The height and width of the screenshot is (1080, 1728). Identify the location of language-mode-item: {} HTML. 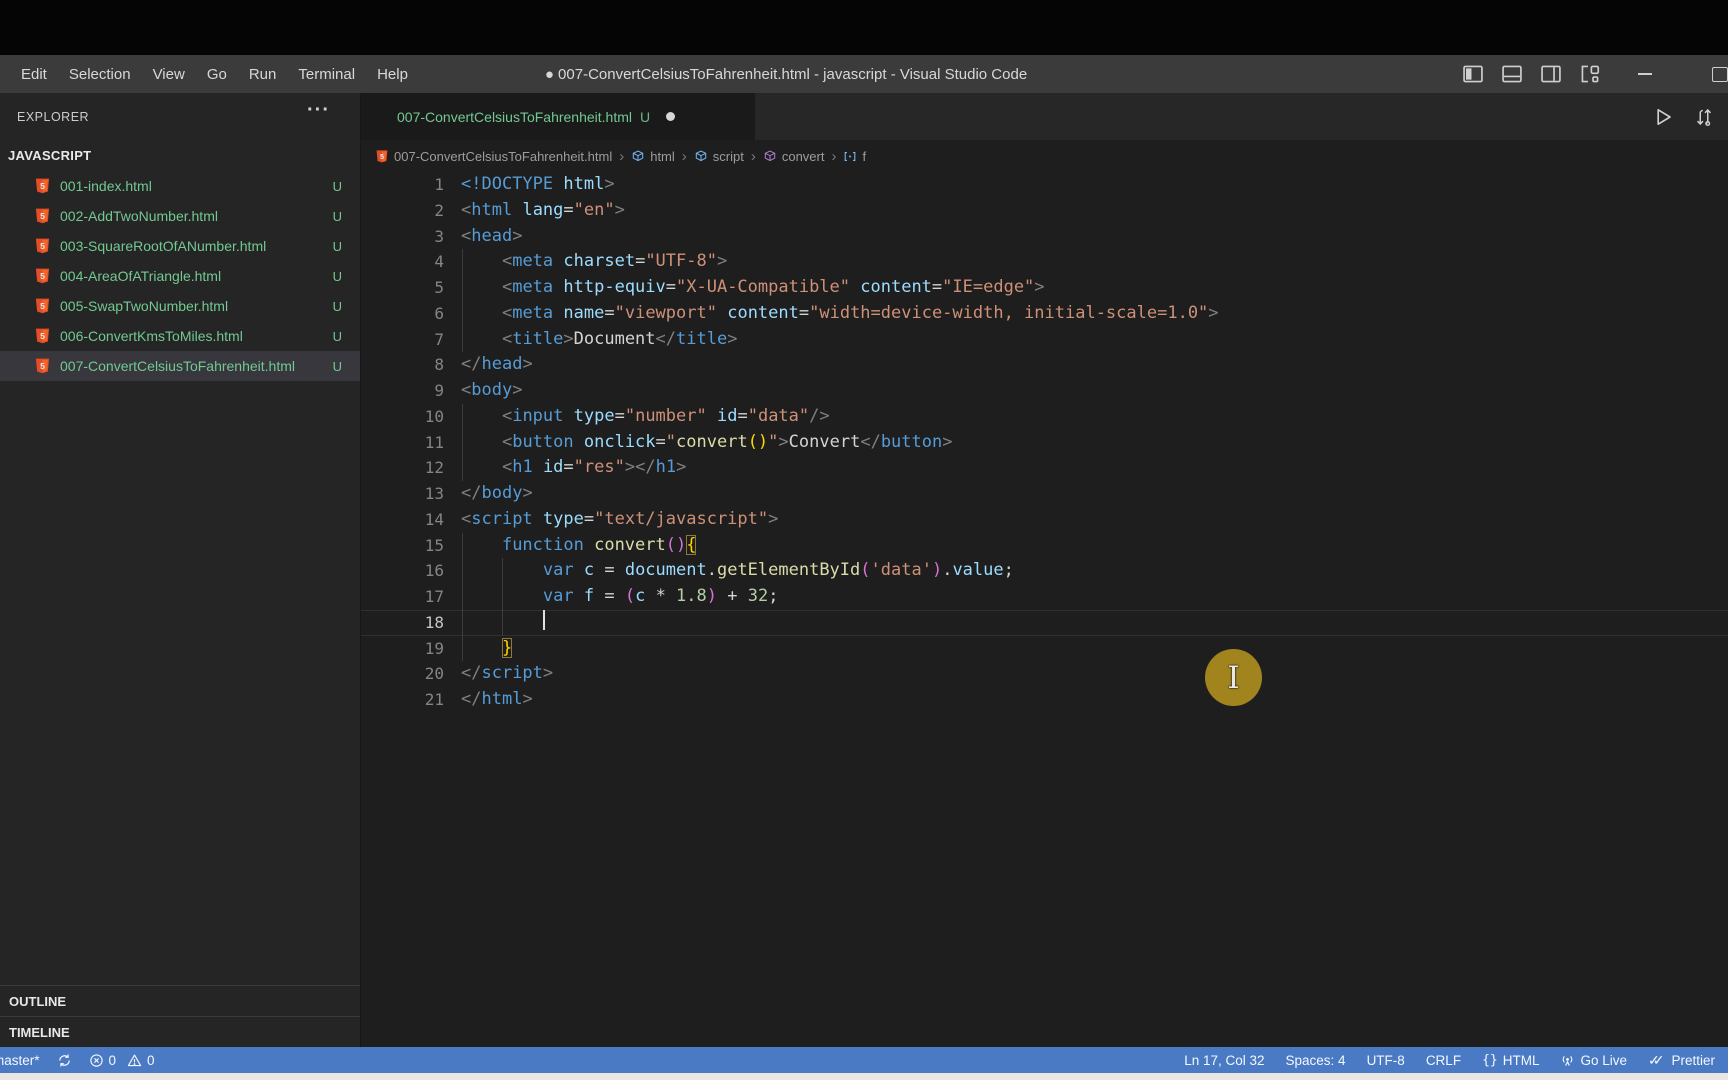
(1510, 1060).